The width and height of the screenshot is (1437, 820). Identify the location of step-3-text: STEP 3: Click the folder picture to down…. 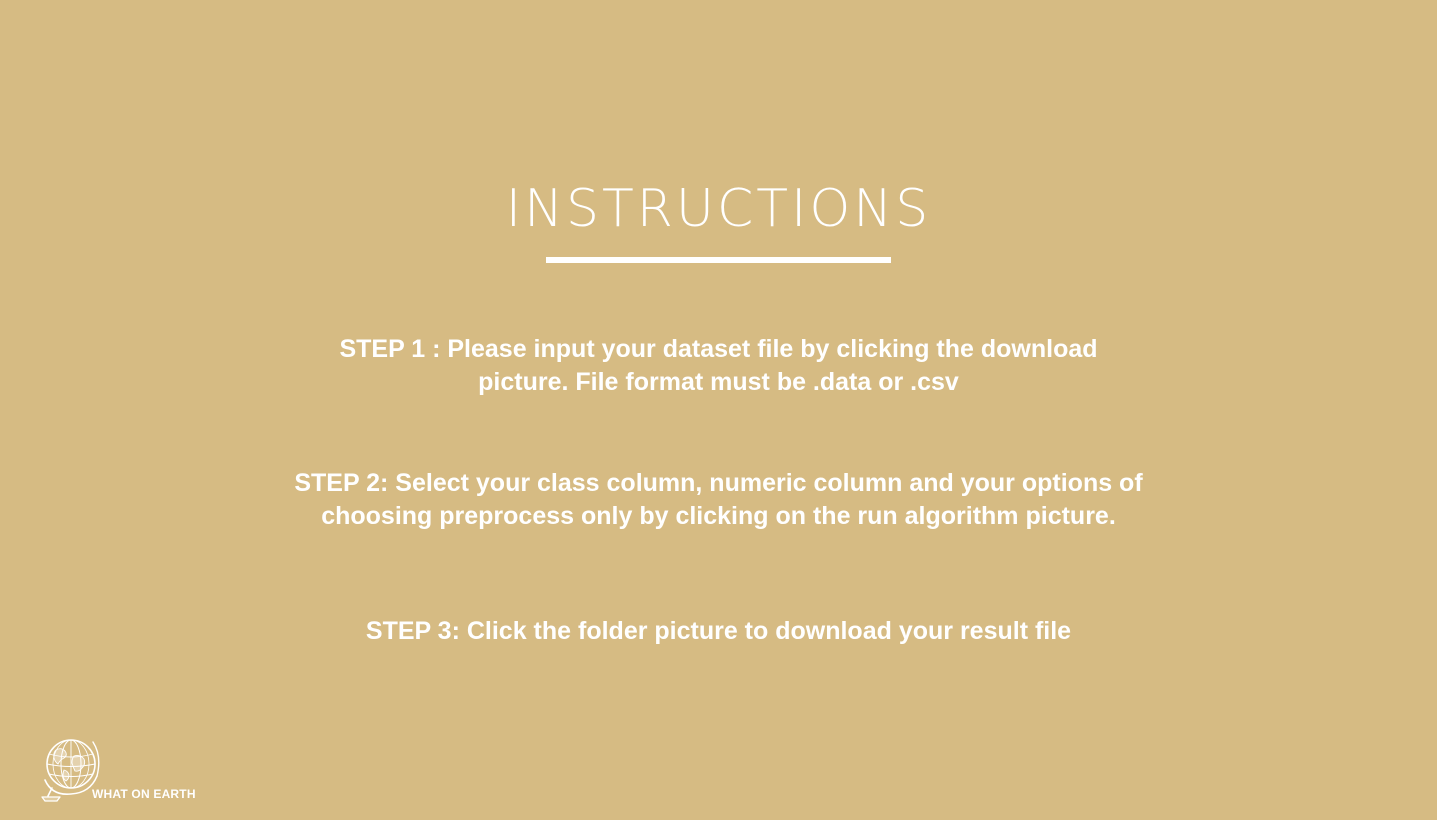
(718, 631).